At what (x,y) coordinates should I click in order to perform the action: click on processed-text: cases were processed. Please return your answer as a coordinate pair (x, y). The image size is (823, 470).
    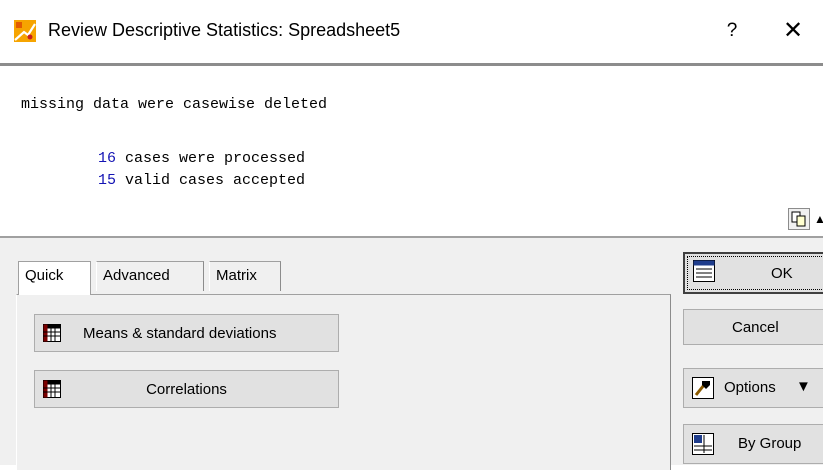
    Looking at the image, I should click on (211, 158).